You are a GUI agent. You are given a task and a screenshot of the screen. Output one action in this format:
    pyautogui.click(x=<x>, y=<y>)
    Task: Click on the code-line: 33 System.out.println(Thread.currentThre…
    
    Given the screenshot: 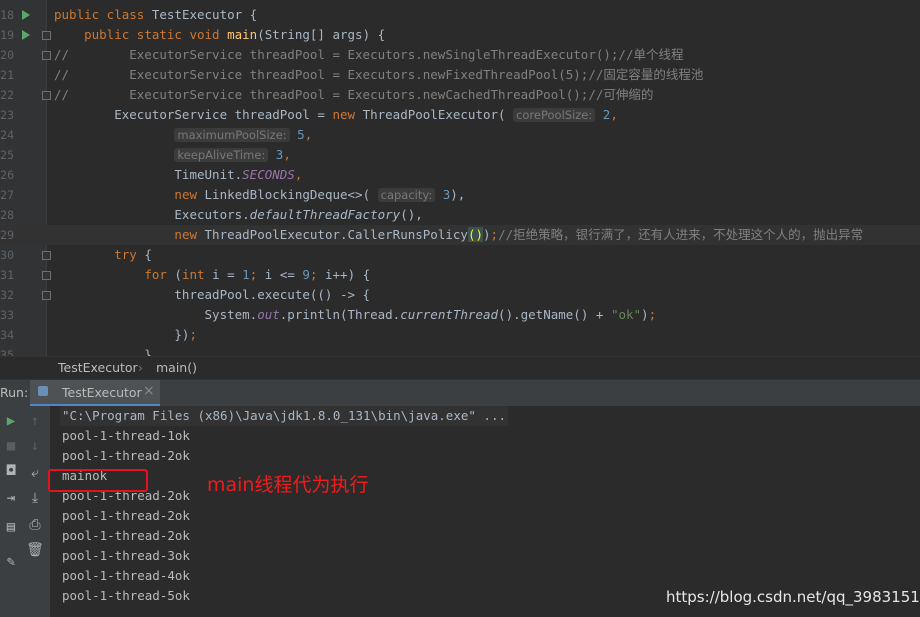 What is the action you would take?
    pyautogui.click(x=460, y=315)
    